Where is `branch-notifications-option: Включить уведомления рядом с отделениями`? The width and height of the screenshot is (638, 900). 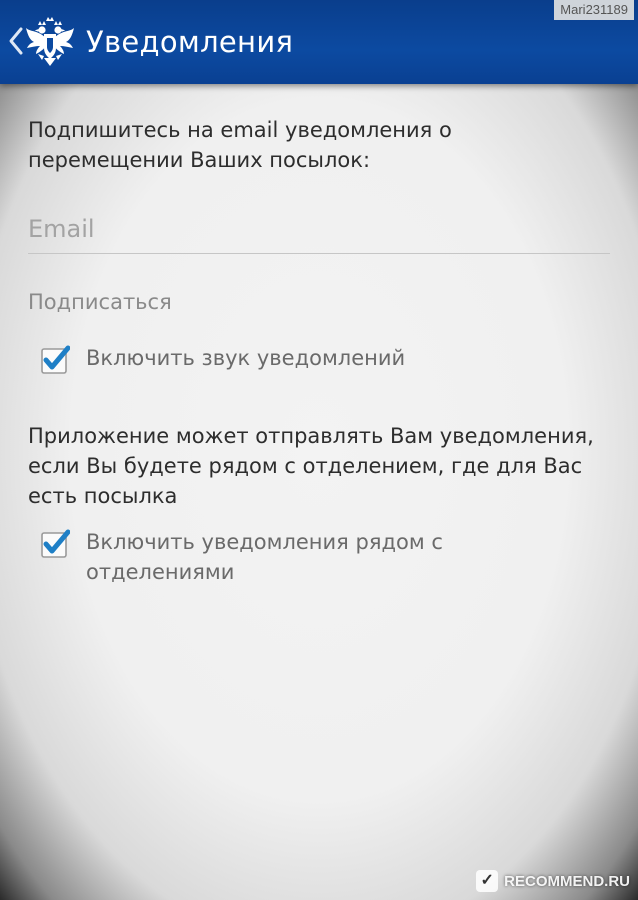 branch-notifications-option: Включить уведомления рядом с отделениями is located at coordinates (280, 557).